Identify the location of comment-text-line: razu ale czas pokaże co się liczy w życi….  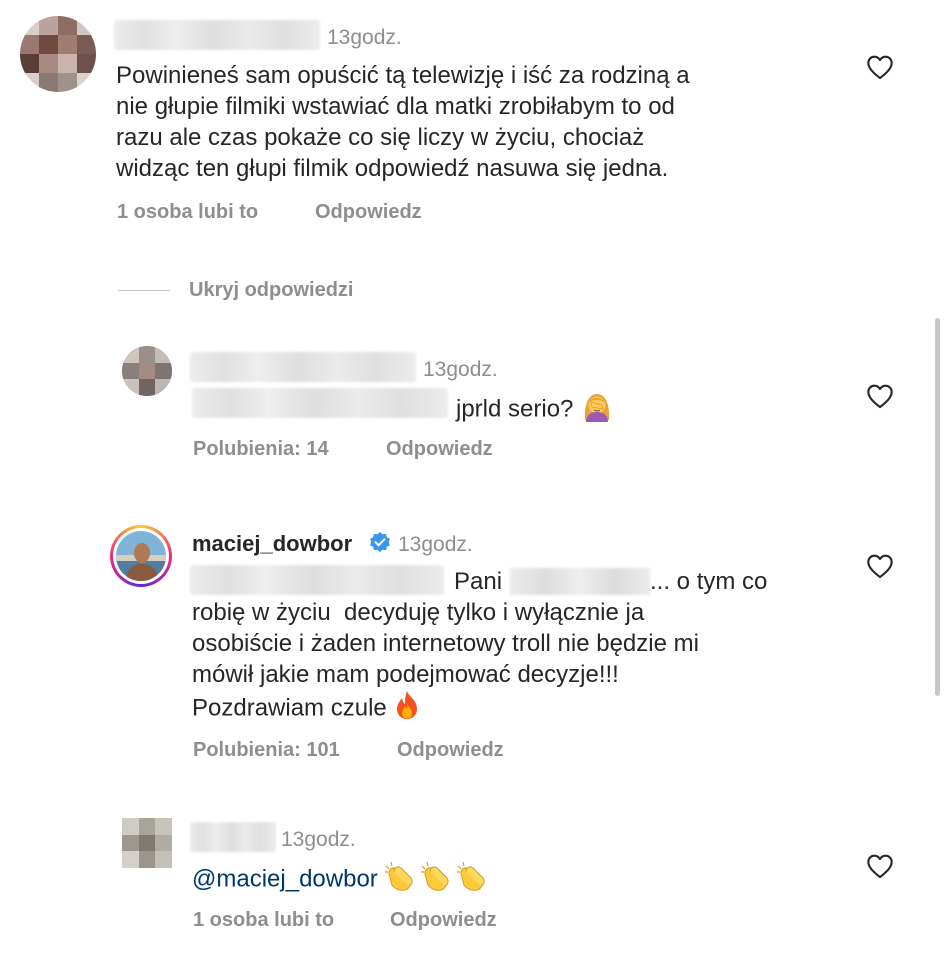
(380, 137).